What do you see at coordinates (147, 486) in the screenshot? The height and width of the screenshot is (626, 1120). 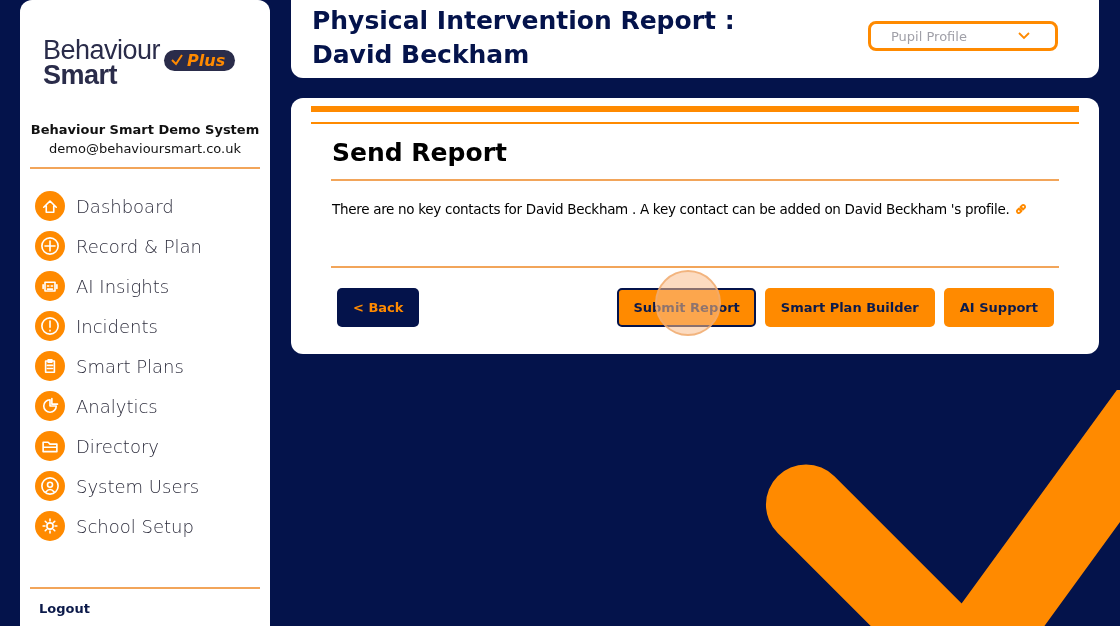 I see `nav-item: System Users` at bounding box center [147, 486].